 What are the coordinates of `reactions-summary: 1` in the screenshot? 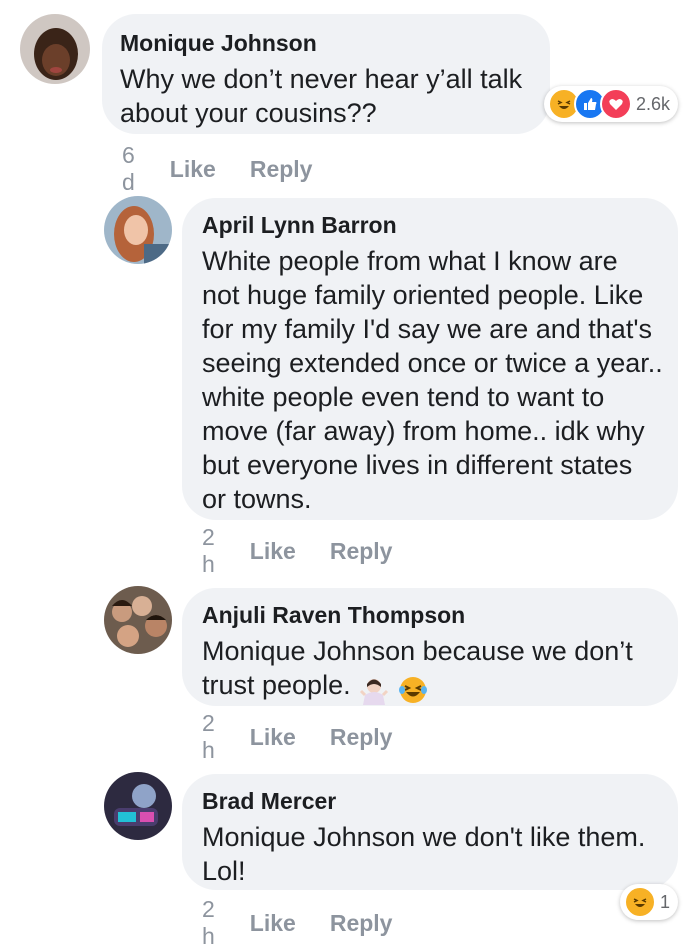 It's located at (649, 902).